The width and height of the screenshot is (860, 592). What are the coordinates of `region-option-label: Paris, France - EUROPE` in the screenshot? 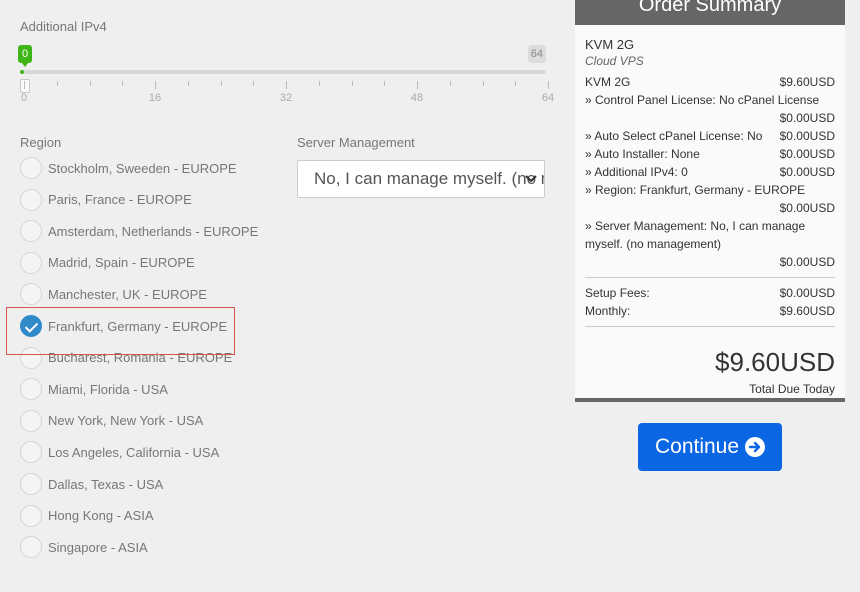 It's located at (120, 200).